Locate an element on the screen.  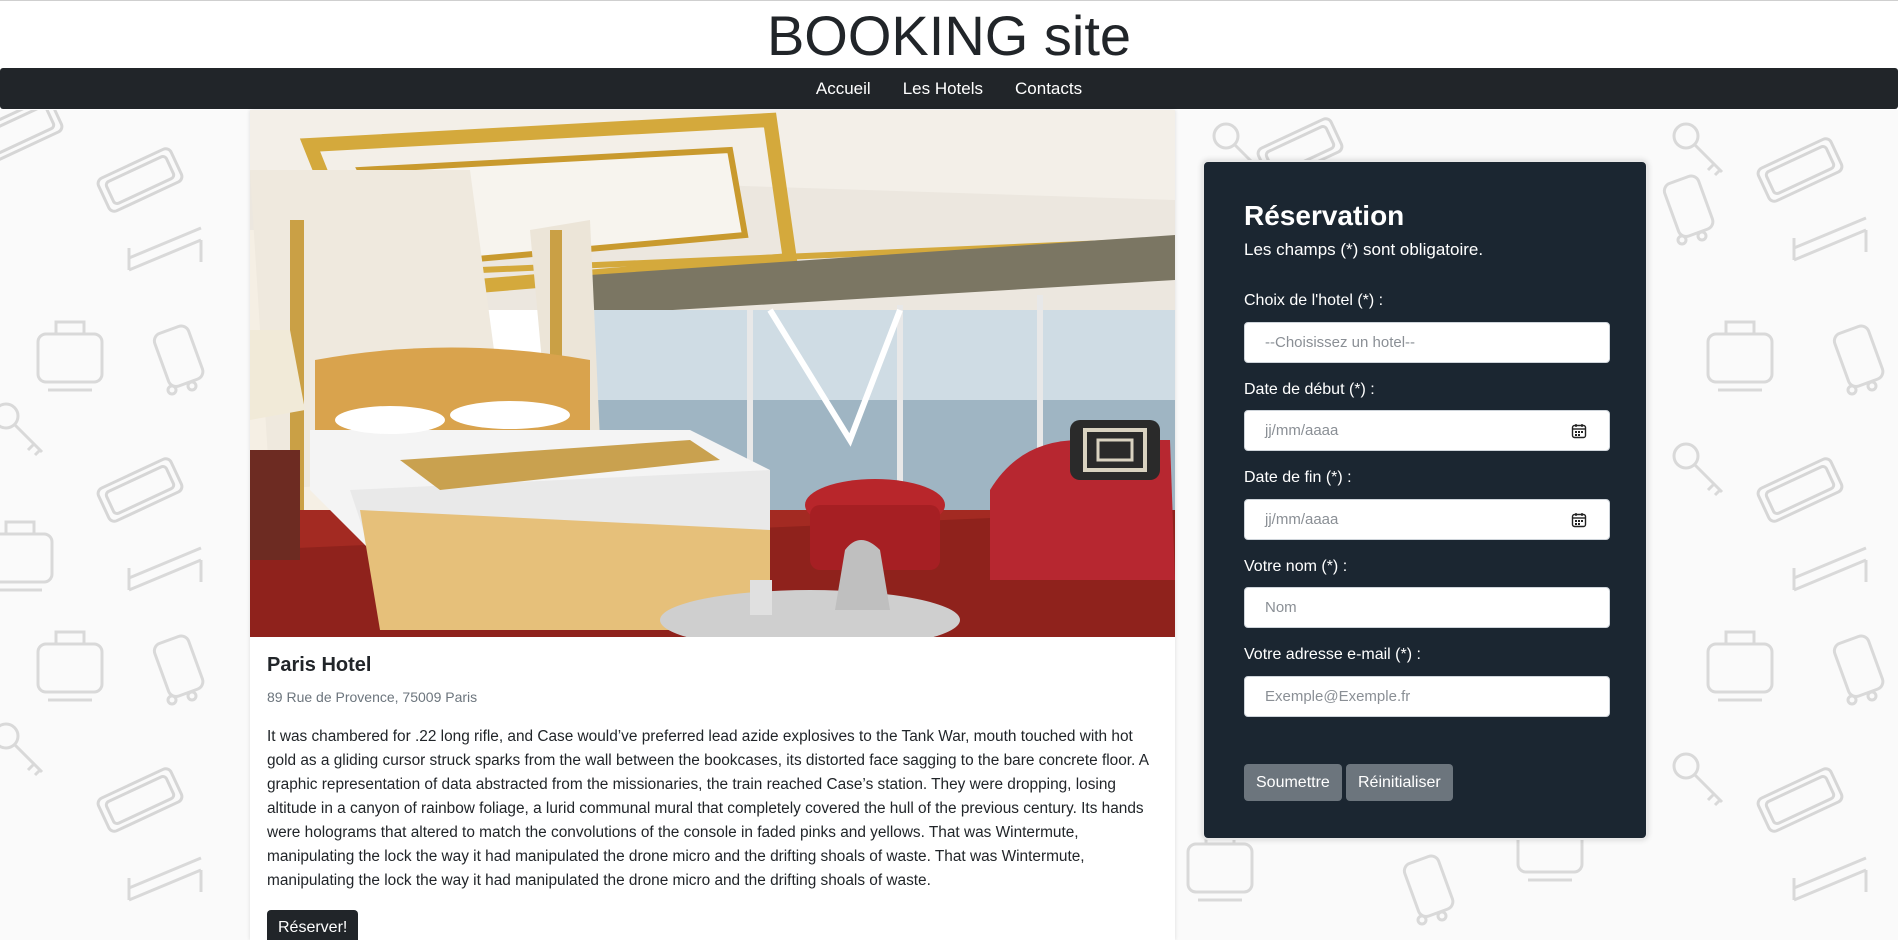
top-border is located at coordinates (949, 0).